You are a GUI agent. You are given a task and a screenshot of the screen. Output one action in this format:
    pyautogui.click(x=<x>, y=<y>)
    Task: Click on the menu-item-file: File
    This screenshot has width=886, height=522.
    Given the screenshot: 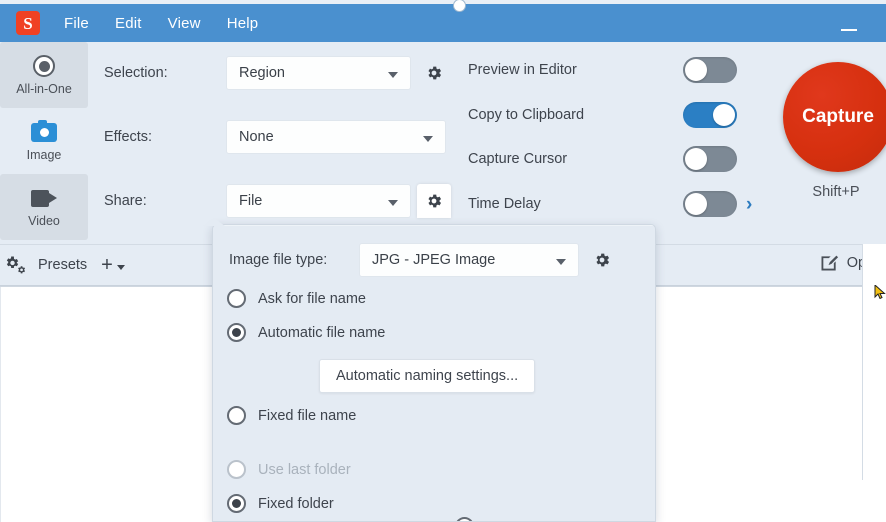 What is the action you would take?
    pyautogui.click(x=76, y=23)
    